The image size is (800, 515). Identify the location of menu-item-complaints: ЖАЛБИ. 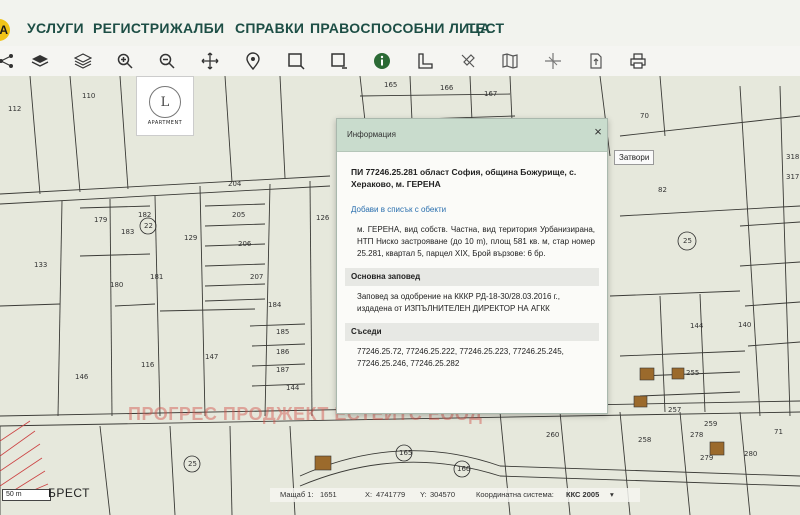
(197, 28).